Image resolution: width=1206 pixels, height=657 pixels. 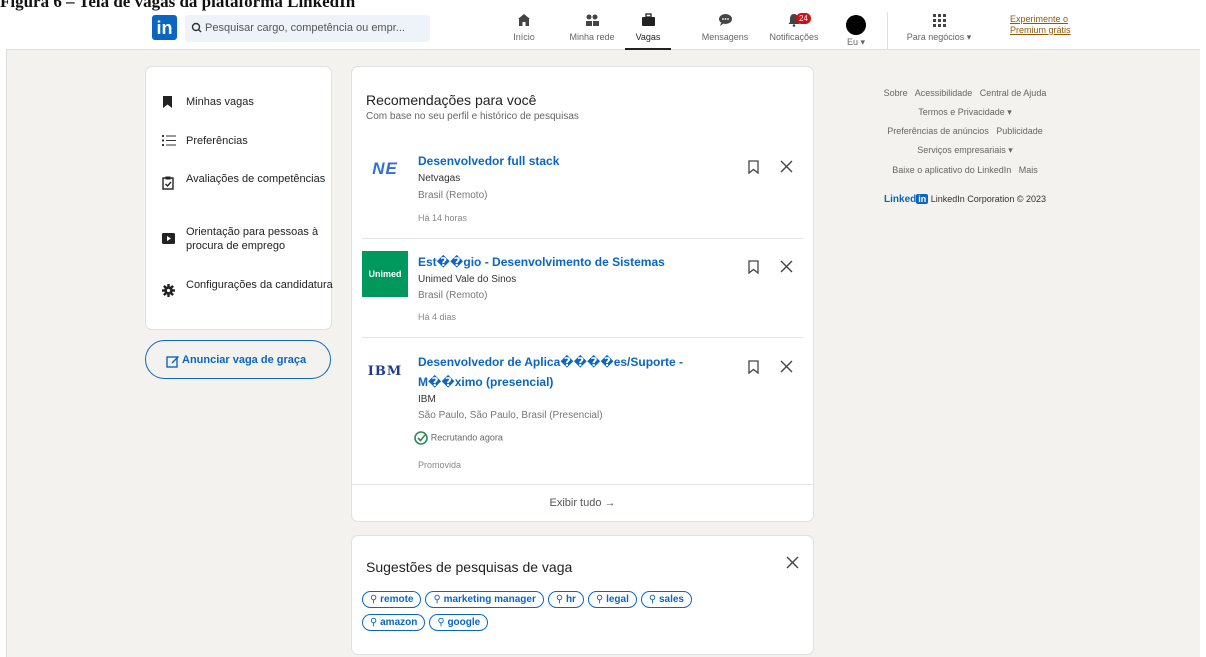 I want to click on suggestion-chip-google: ⚲ google, so click(x=459, y=622).